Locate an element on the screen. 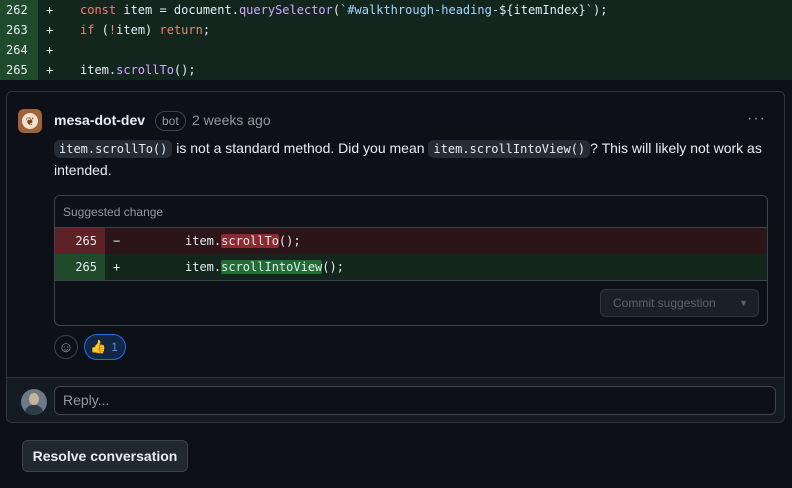 The image size is (792, 488). add-reaction-button: ☺ is located at coordinates (66, 347).